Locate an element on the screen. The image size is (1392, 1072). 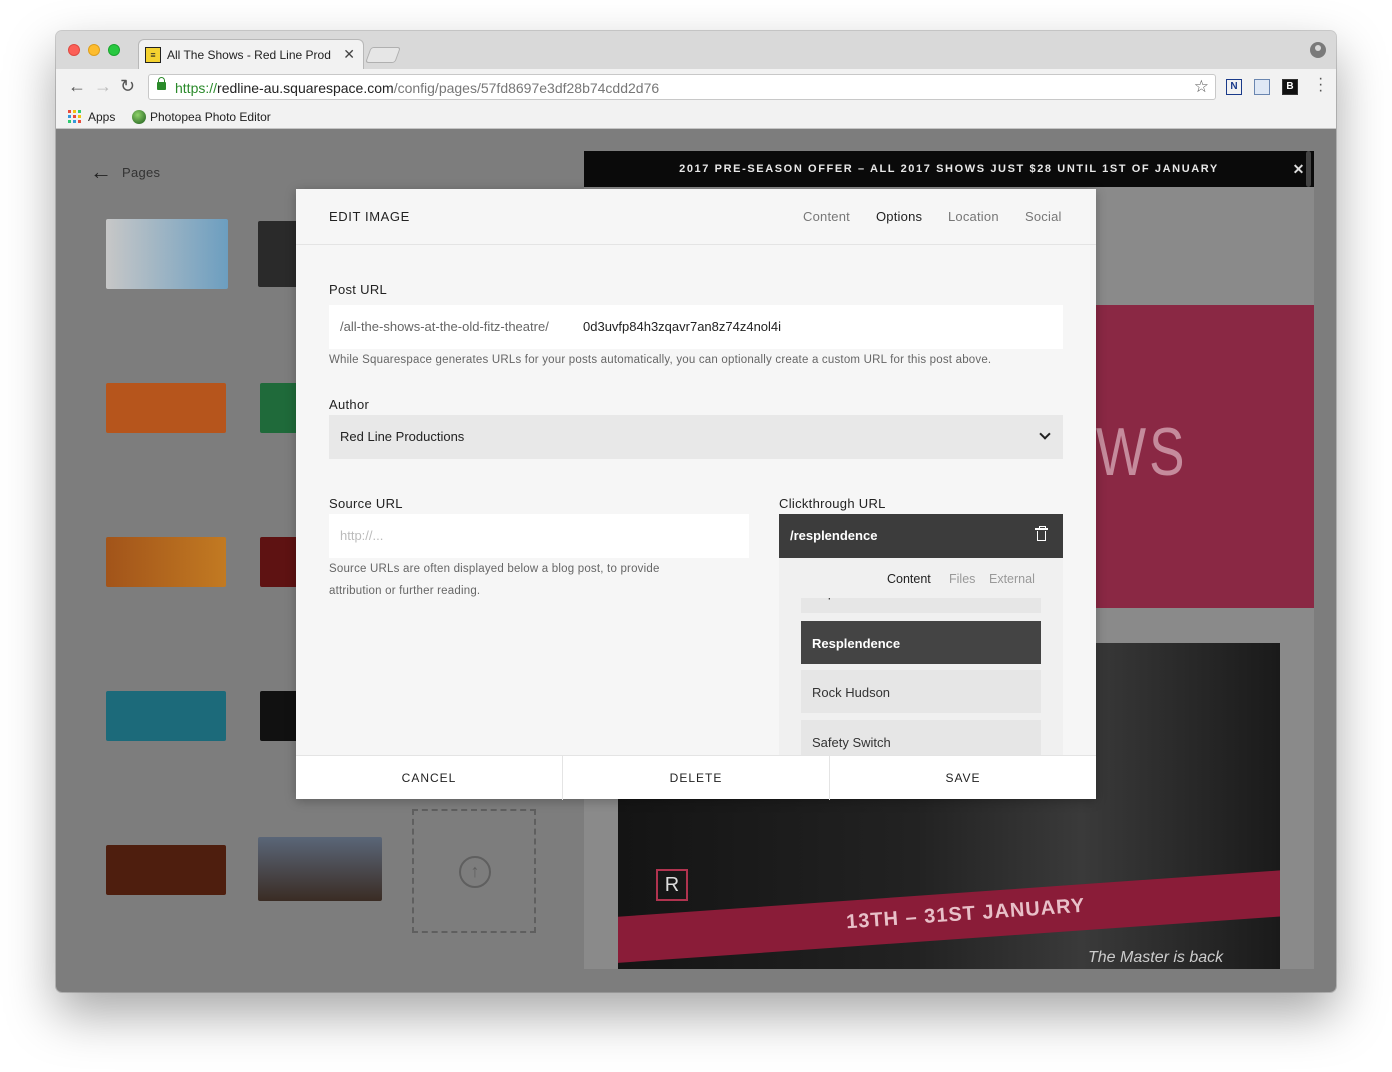
site-favicon-icon: ≡ is located at coordinates (153, 55).